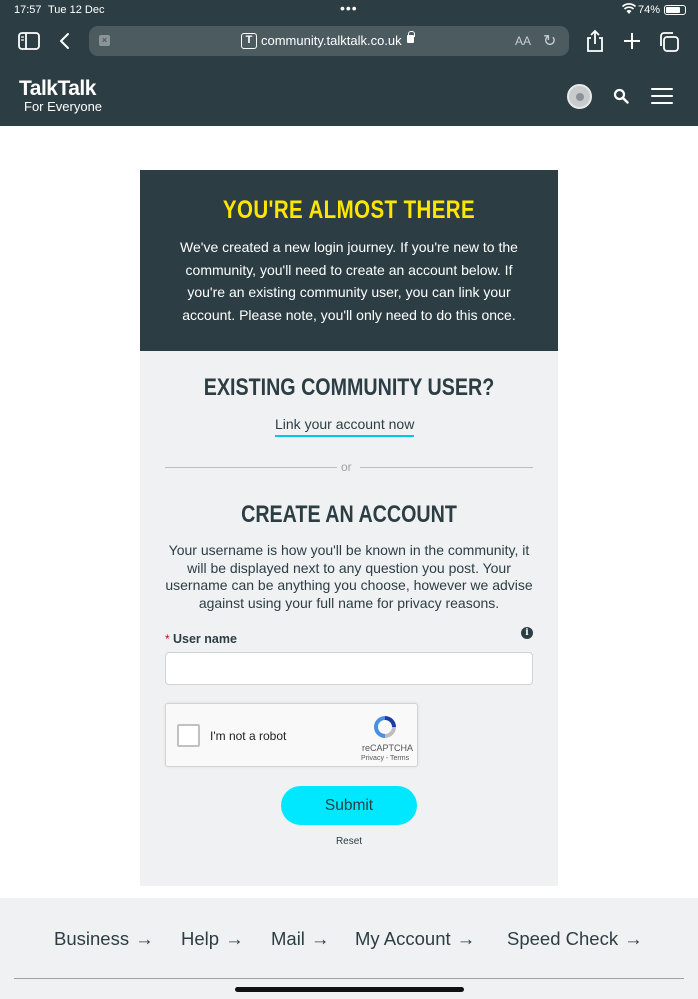 The image size is (698, 999). Describe the element at coordinates (388, 748) in the screenshot. I see `recaptcha-brand: reCAPTCHA` at that location.